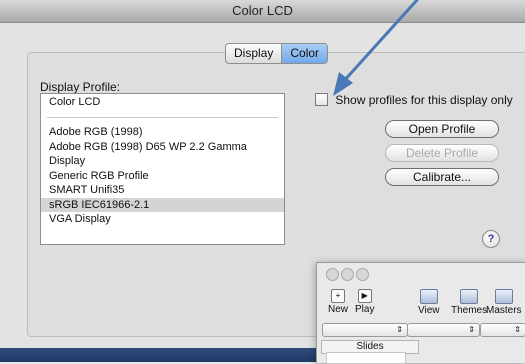  Describe the element at coordinates (338, 296) in the screenshot. I see `plus-icon: +` at that location.